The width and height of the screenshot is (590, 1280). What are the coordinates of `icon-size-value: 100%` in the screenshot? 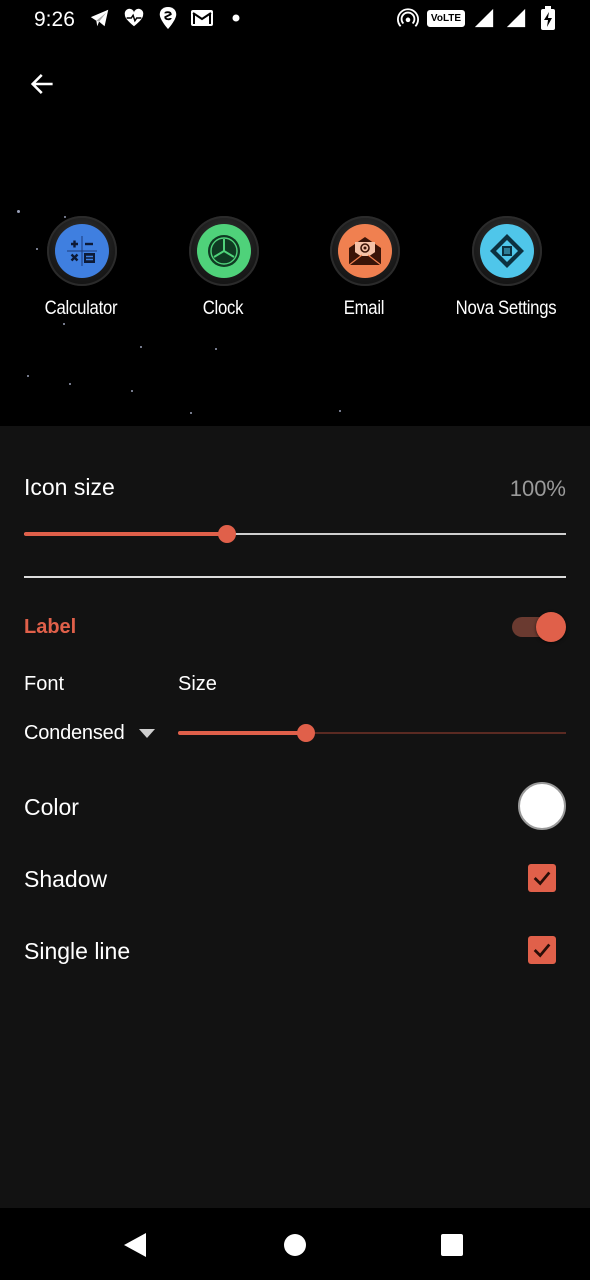 It's located at (537, 488).